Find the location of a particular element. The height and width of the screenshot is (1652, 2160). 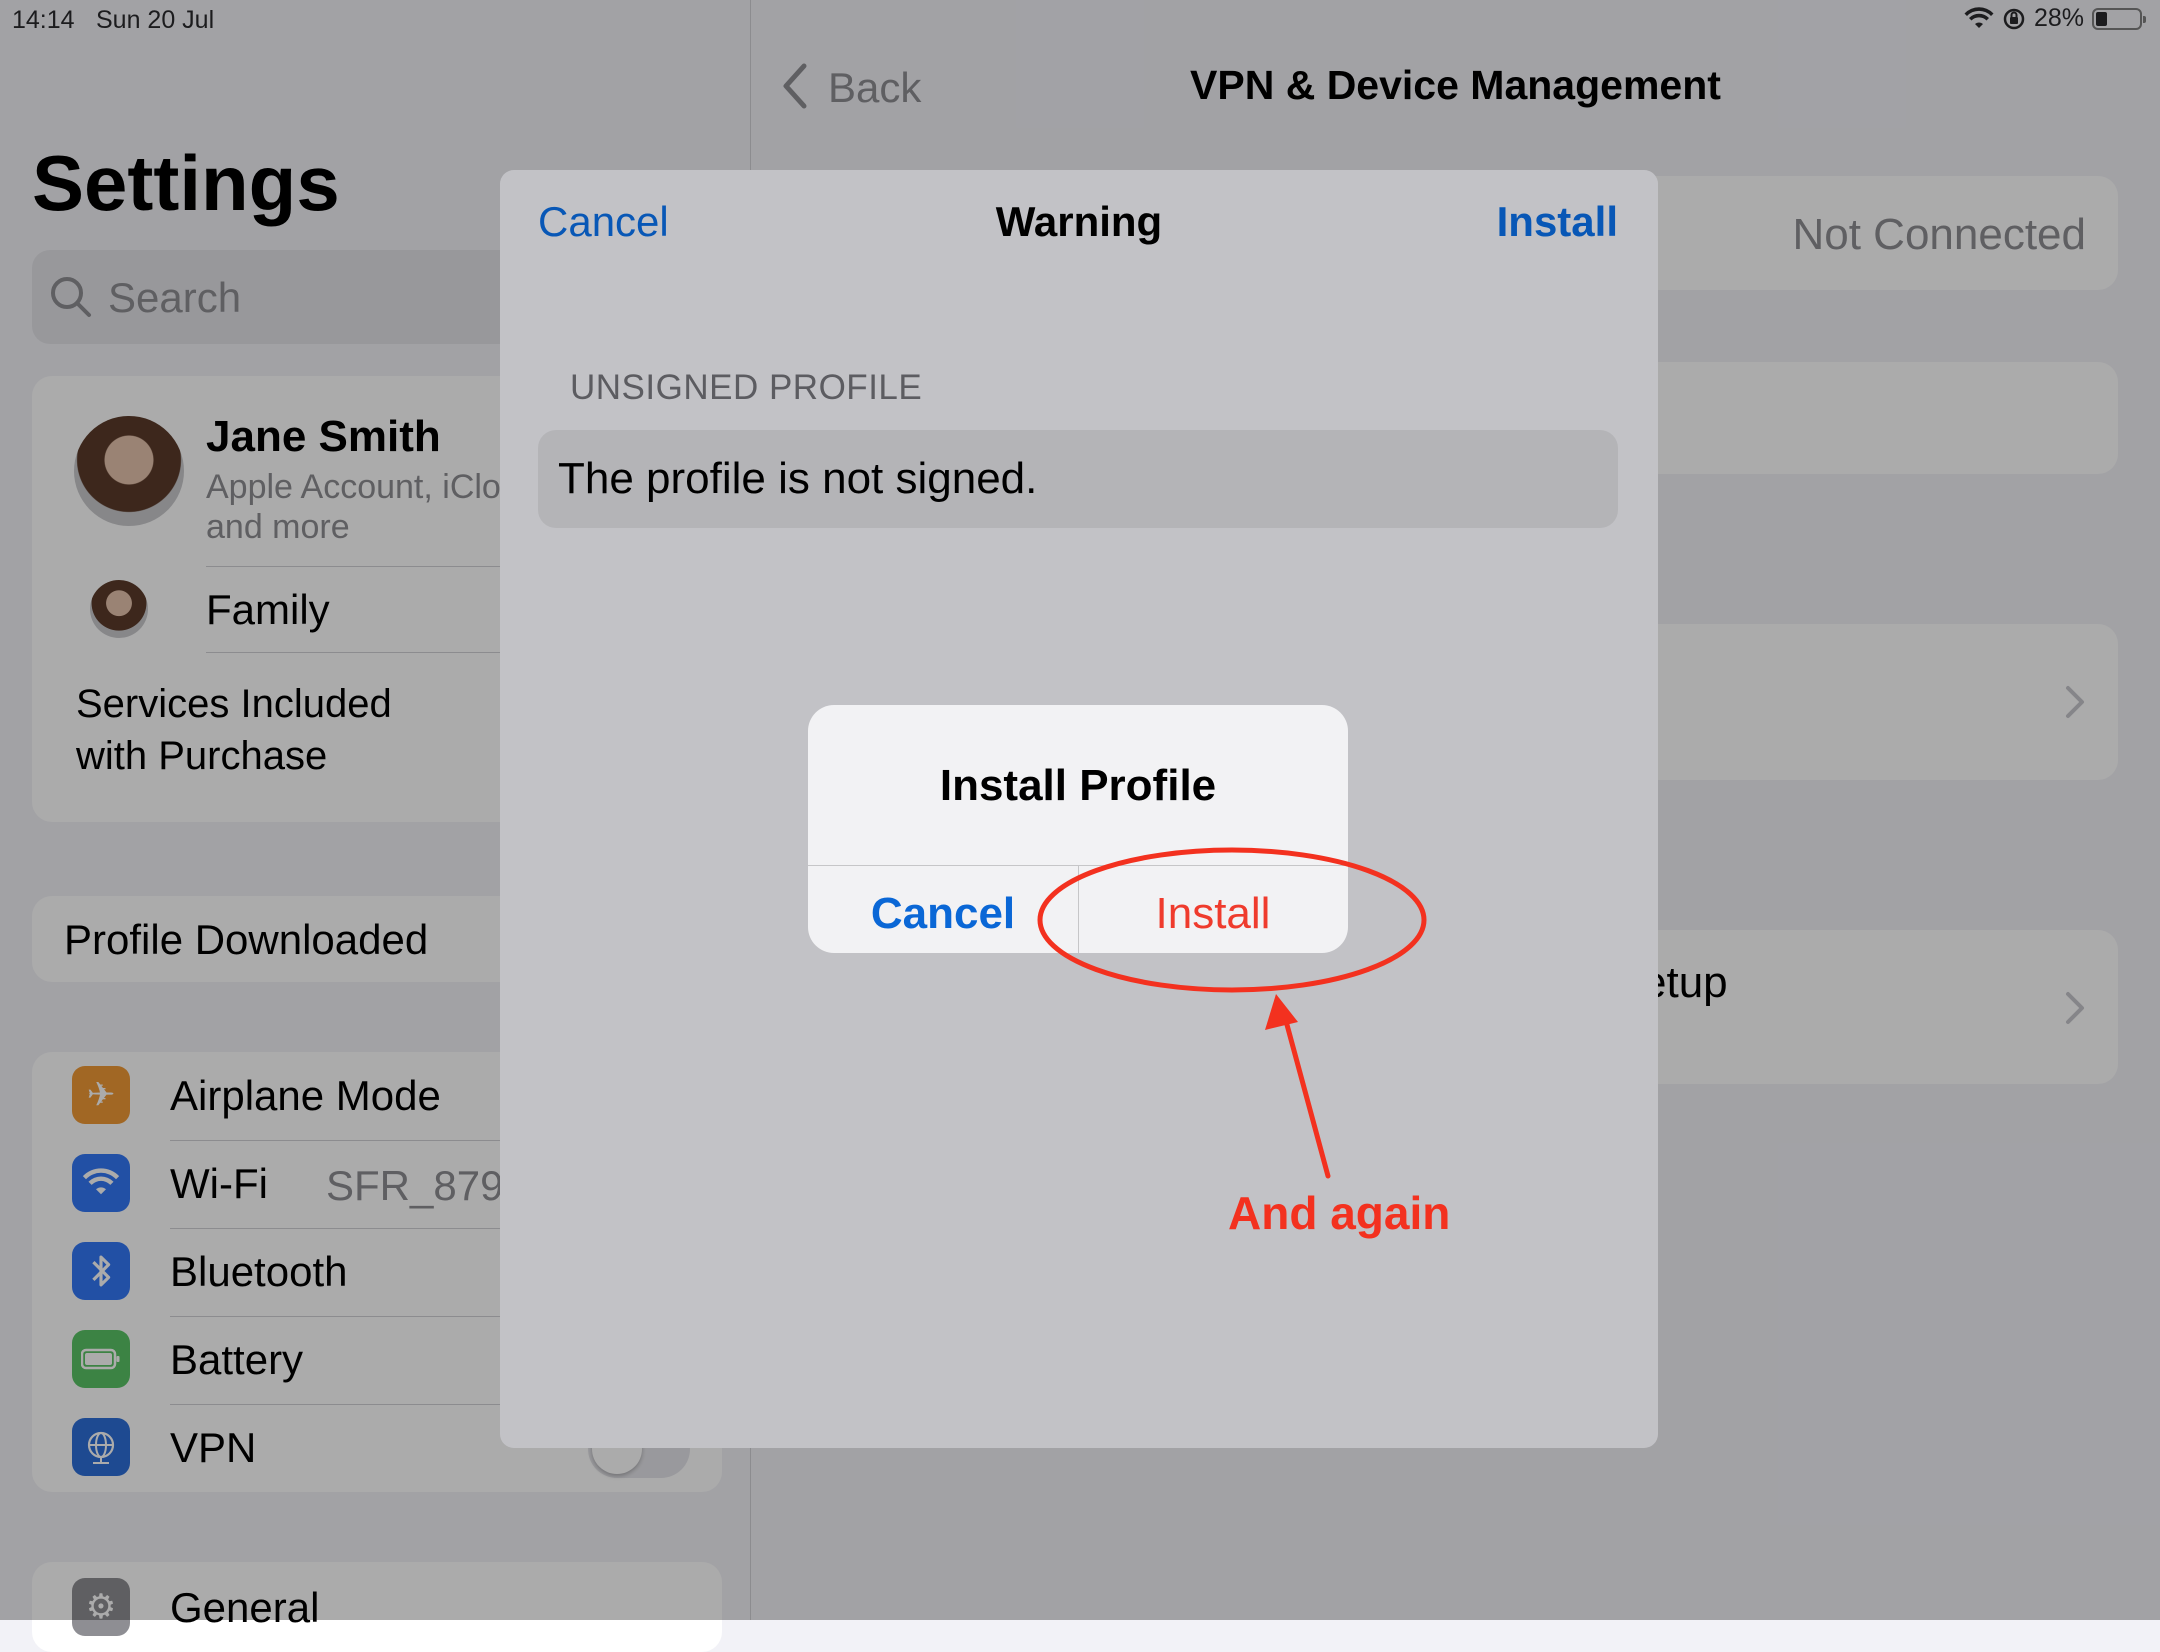

battery-icon is located at coordinates (2119, 18).